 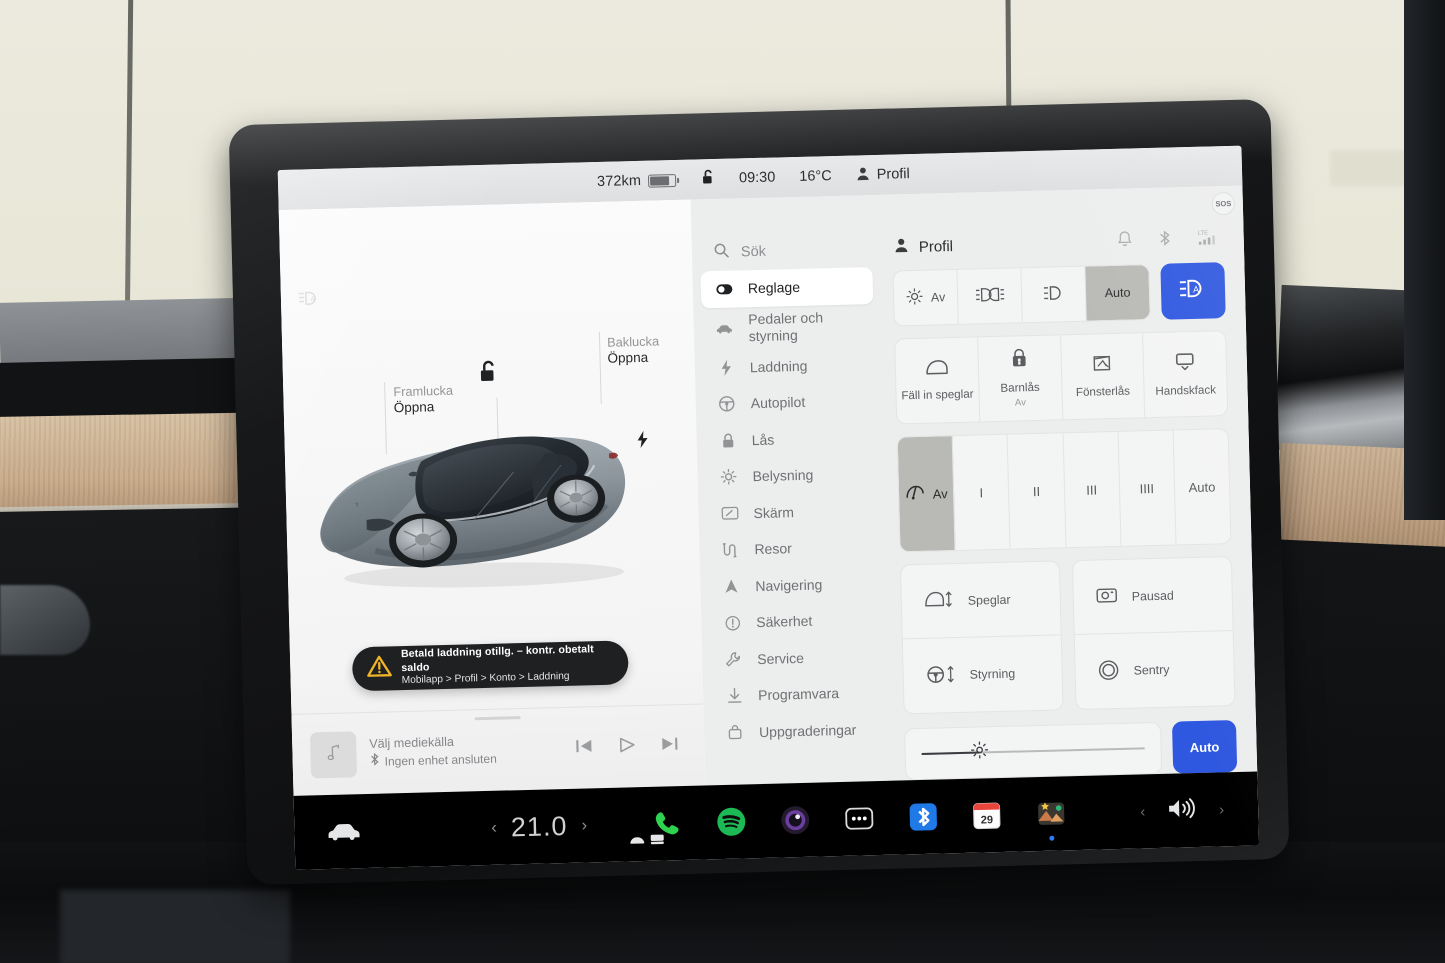 I want to click on sidebar-item-navigering: Navigering, so click(x=794, y=584).